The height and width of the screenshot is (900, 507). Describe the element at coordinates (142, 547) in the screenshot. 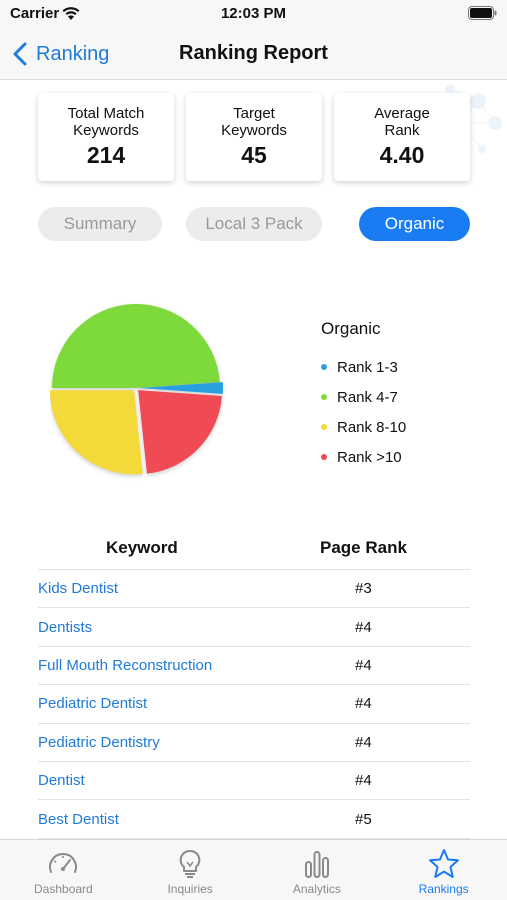

I see `keyword-column-header: Keyword` at that location.